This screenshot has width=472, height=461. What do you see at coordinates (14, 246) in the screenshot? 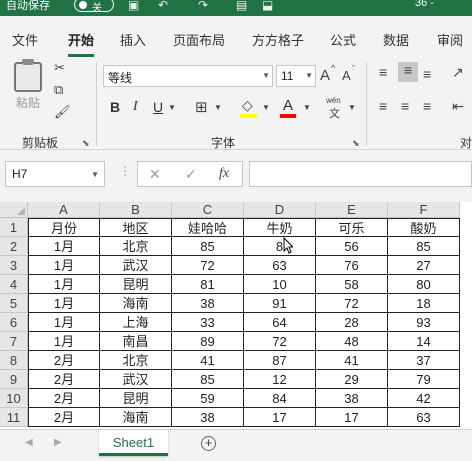
I see `row-header: 2` at bounding box center [14, 246].